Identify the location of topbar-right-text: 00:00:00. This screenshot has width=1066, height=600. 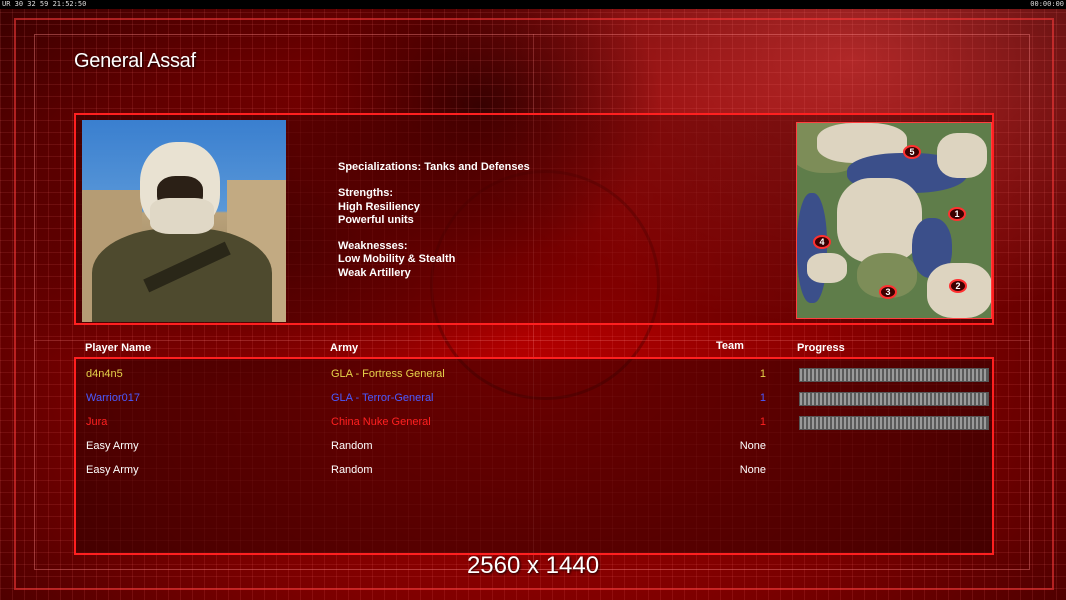
(1047, 4).